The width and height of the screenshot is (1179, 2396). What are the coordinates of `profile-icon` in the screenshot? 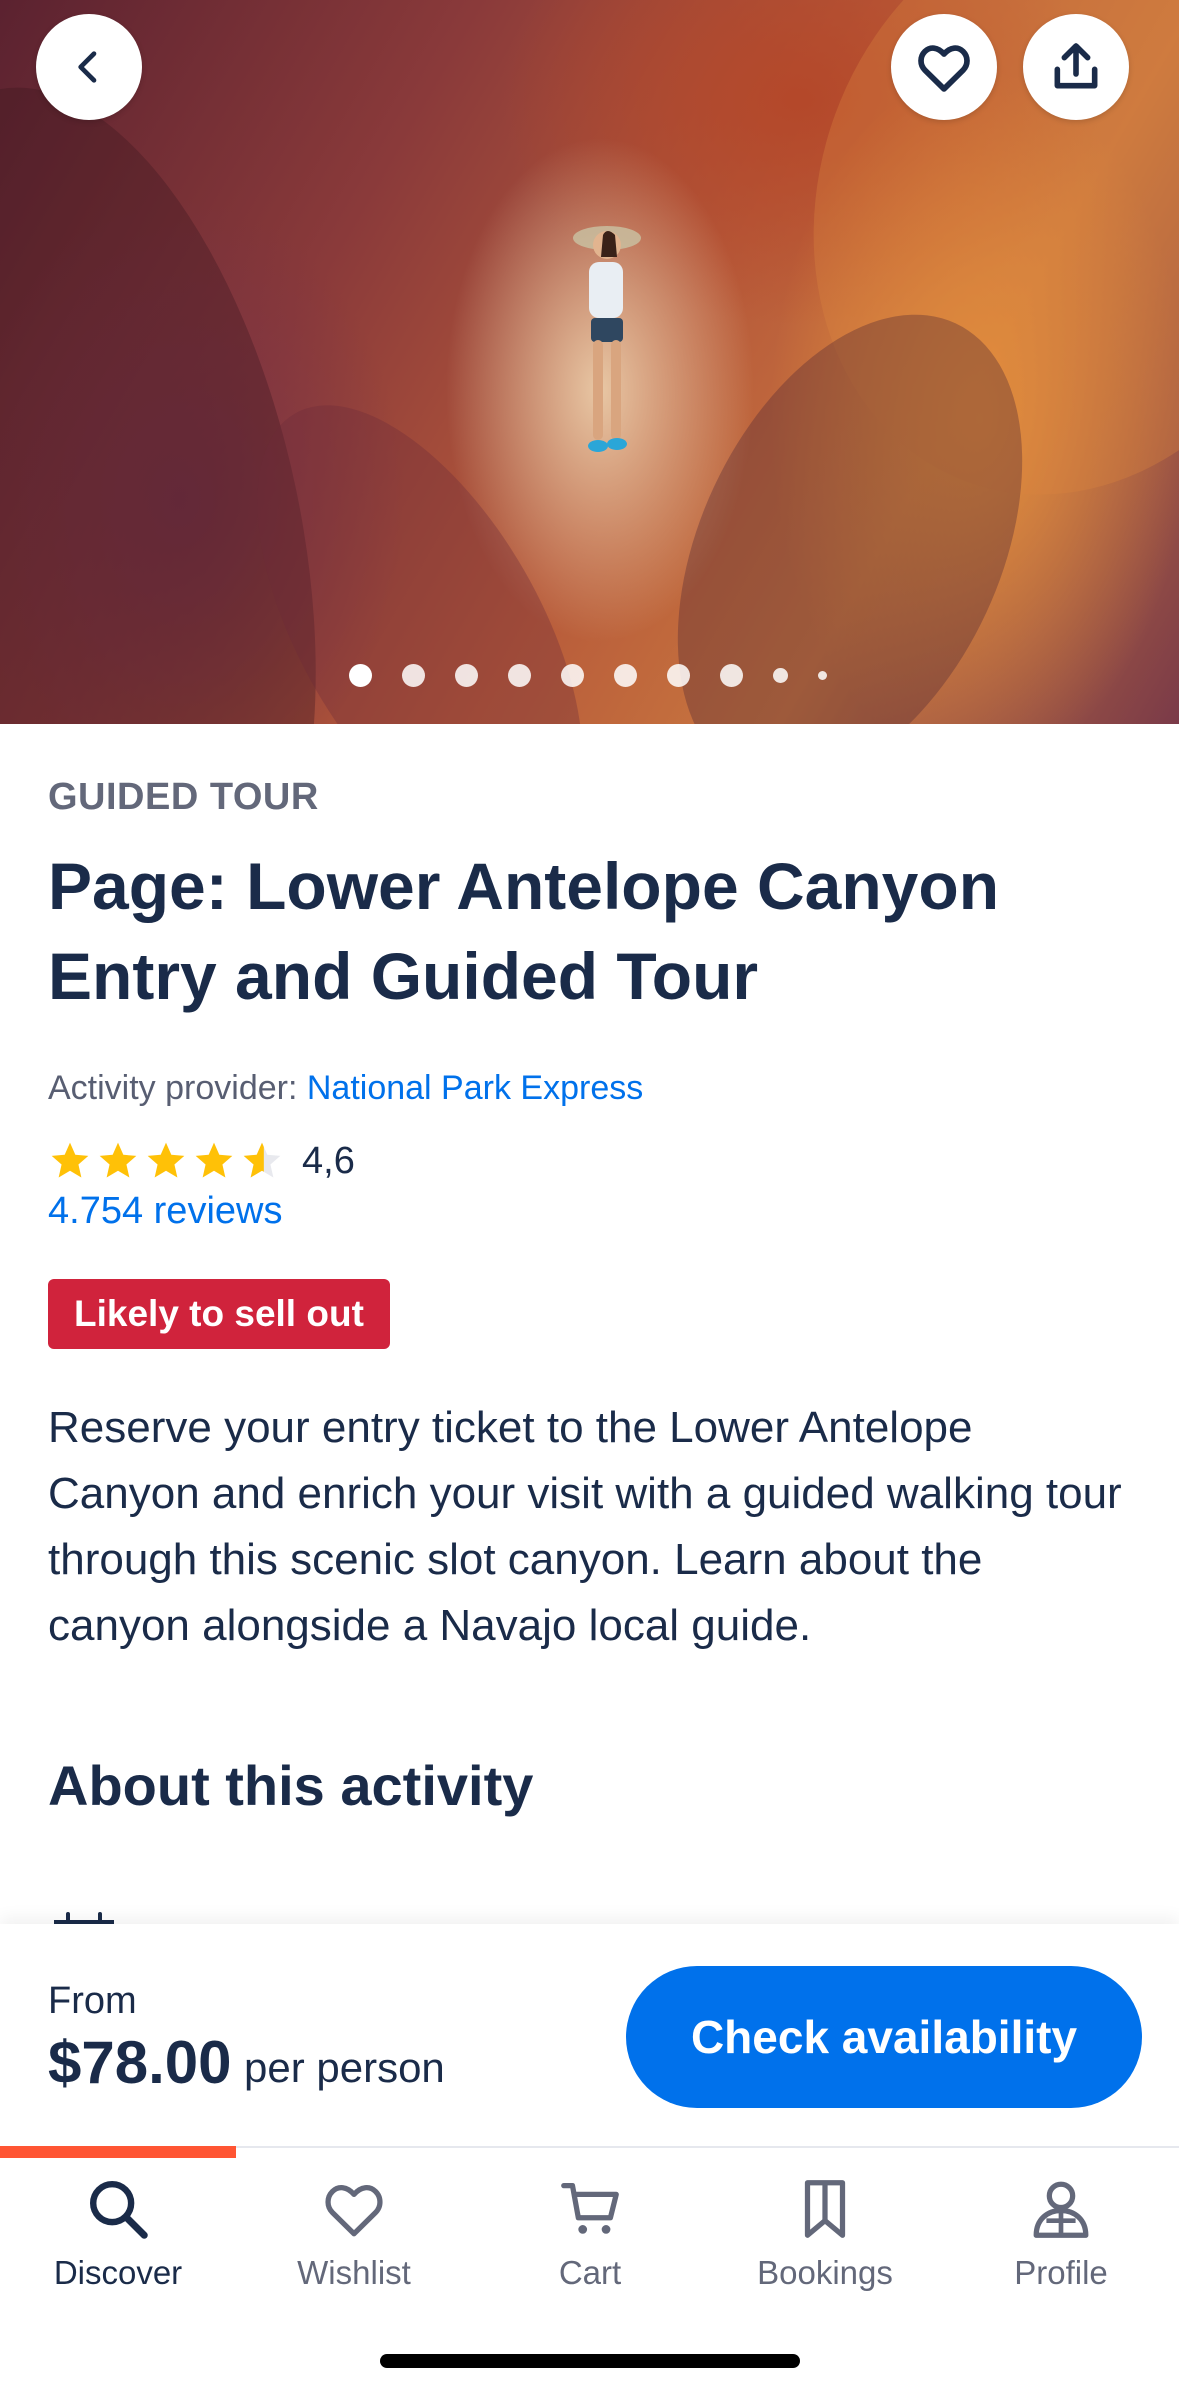 It's located at (1061, 2209).